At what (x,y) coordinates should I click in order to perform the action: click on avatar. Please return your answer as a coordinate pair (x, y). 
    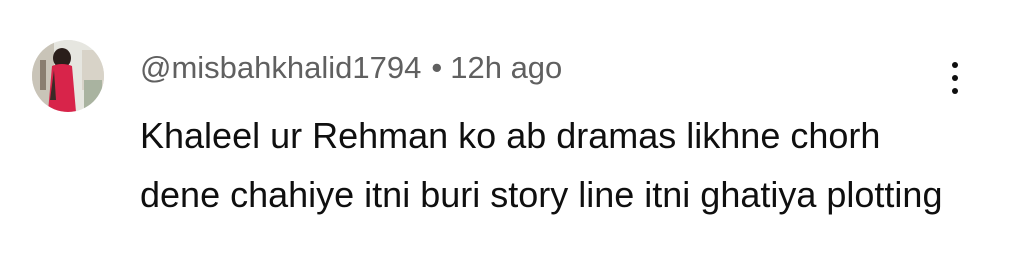
    Looking at the image, I should click on (68, 76).